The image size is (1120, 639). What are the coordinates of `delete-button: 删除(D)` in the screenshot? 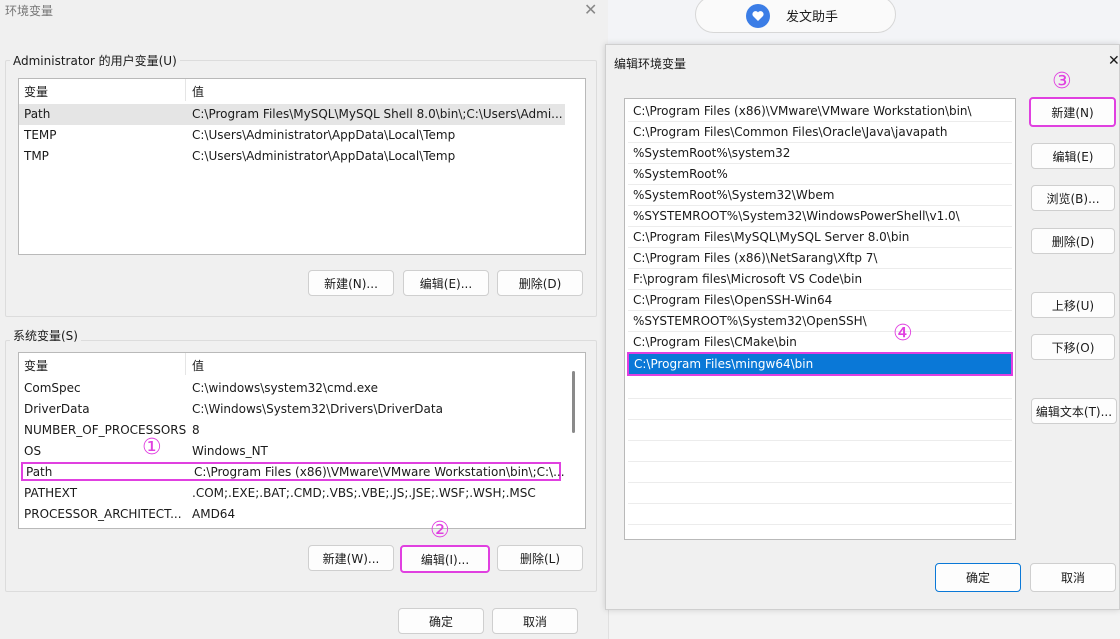 It's located at (1073, 241).